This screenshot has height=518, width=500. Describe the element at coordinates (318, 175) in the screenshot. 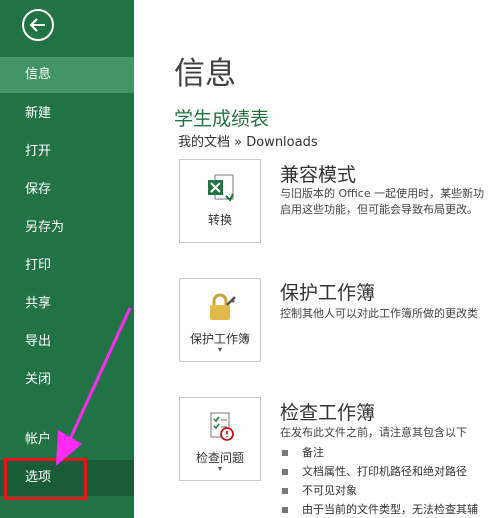

I see `compat-mode-title: 兼容模式` at that location.